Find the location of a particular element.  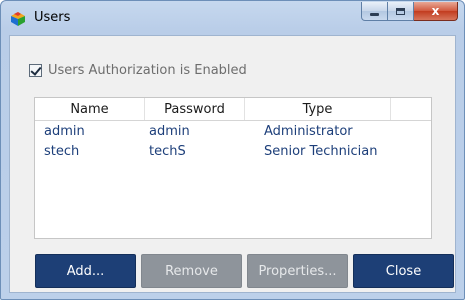

maximize-icon is located at coordinates (400, 11).